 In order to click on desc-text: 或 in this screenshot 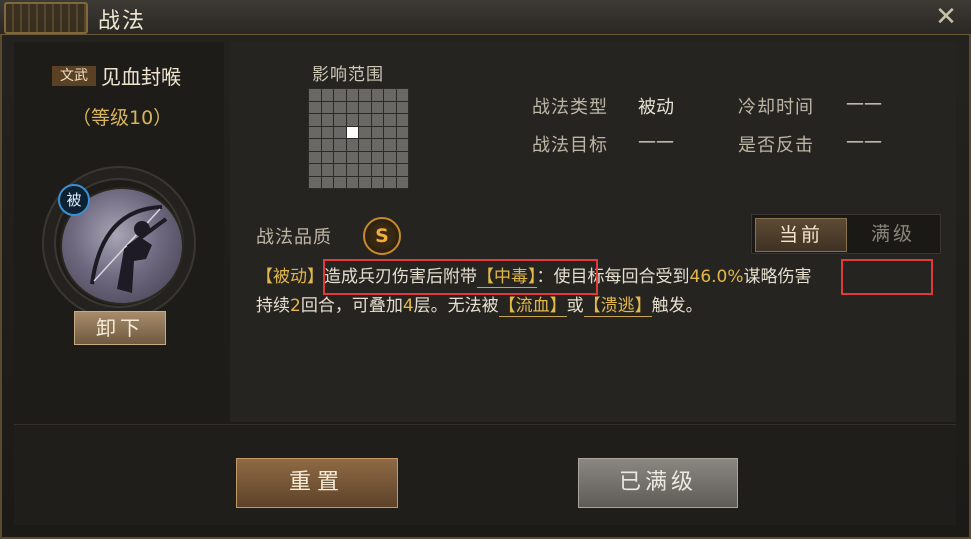, I will do `click(575, 306)`.